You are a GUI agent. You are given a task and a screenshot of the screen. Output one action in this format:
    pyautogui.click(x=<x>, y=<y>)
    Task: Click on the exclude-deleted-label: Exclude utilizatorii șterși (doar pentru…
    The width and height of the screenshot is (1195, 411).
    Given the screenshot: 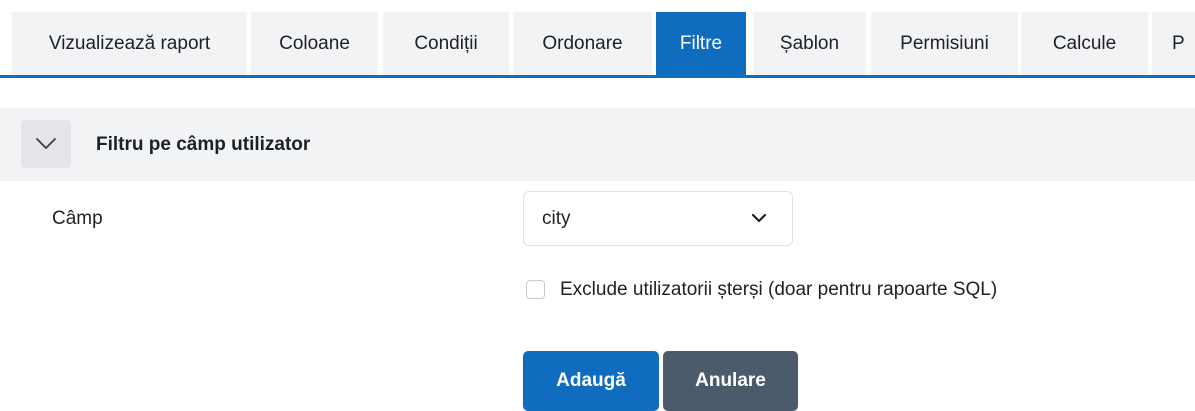 What is the action you would take?
    pyautogui.click(x=778, y=290)
    